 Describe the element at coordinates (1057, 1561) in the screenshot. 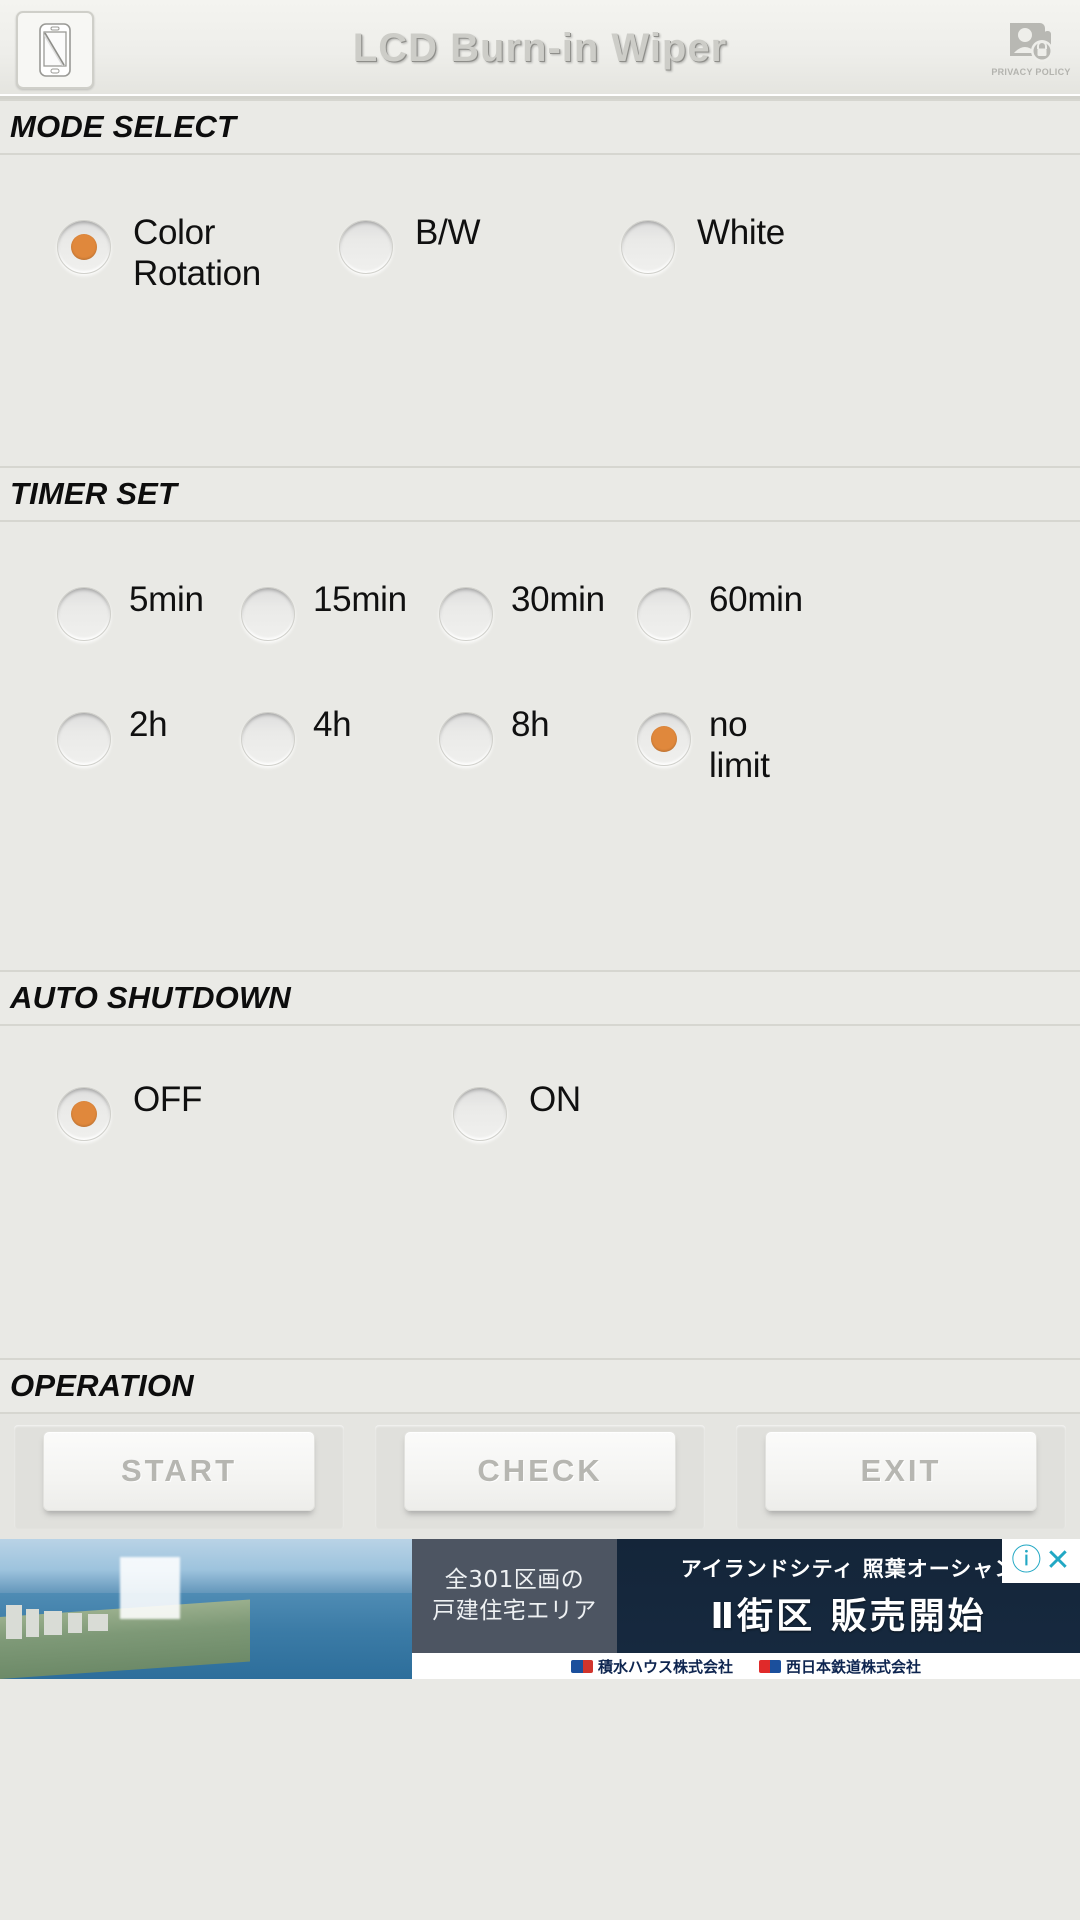

I see `close-icon: ✕` at that location.